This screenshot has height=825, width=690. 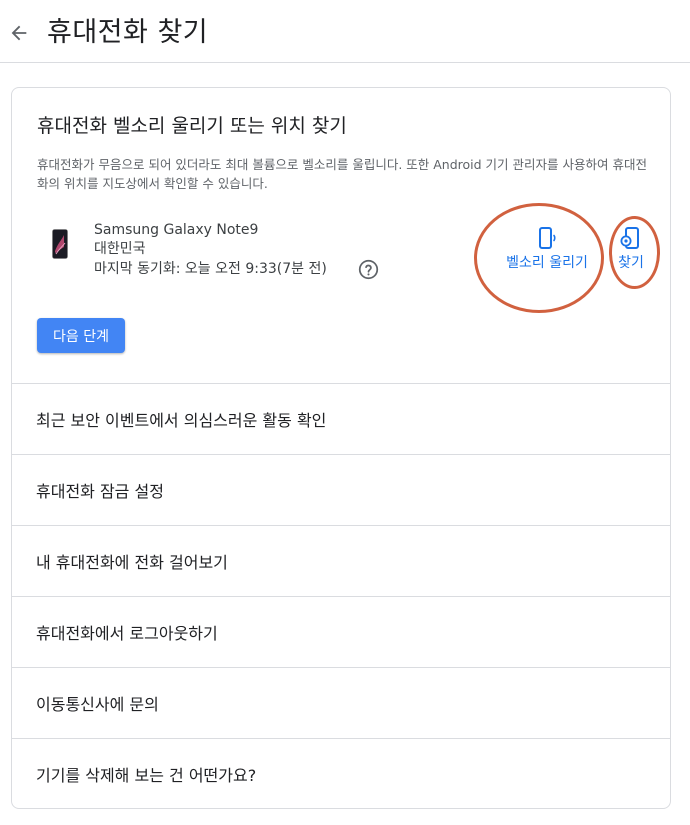 What do you see at coordinates (81, 335) in the screenshot?
I see `next-step-button: 다음 단계` at bounding box center [81, 335].